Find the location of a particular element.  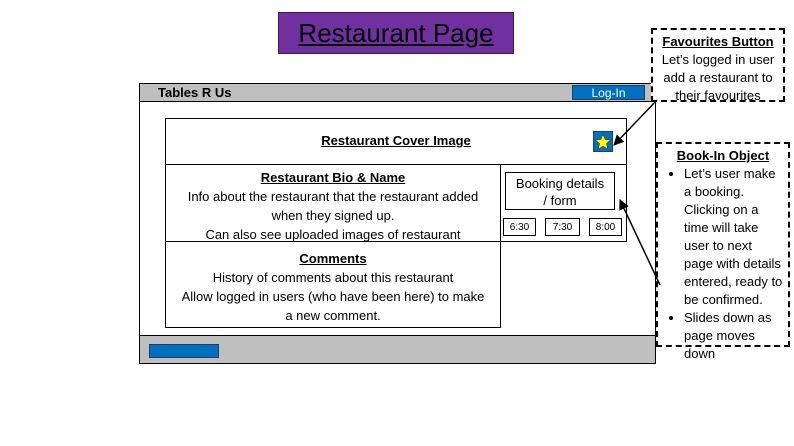

booking-form-label: / form is located at coordinates (560, 200).